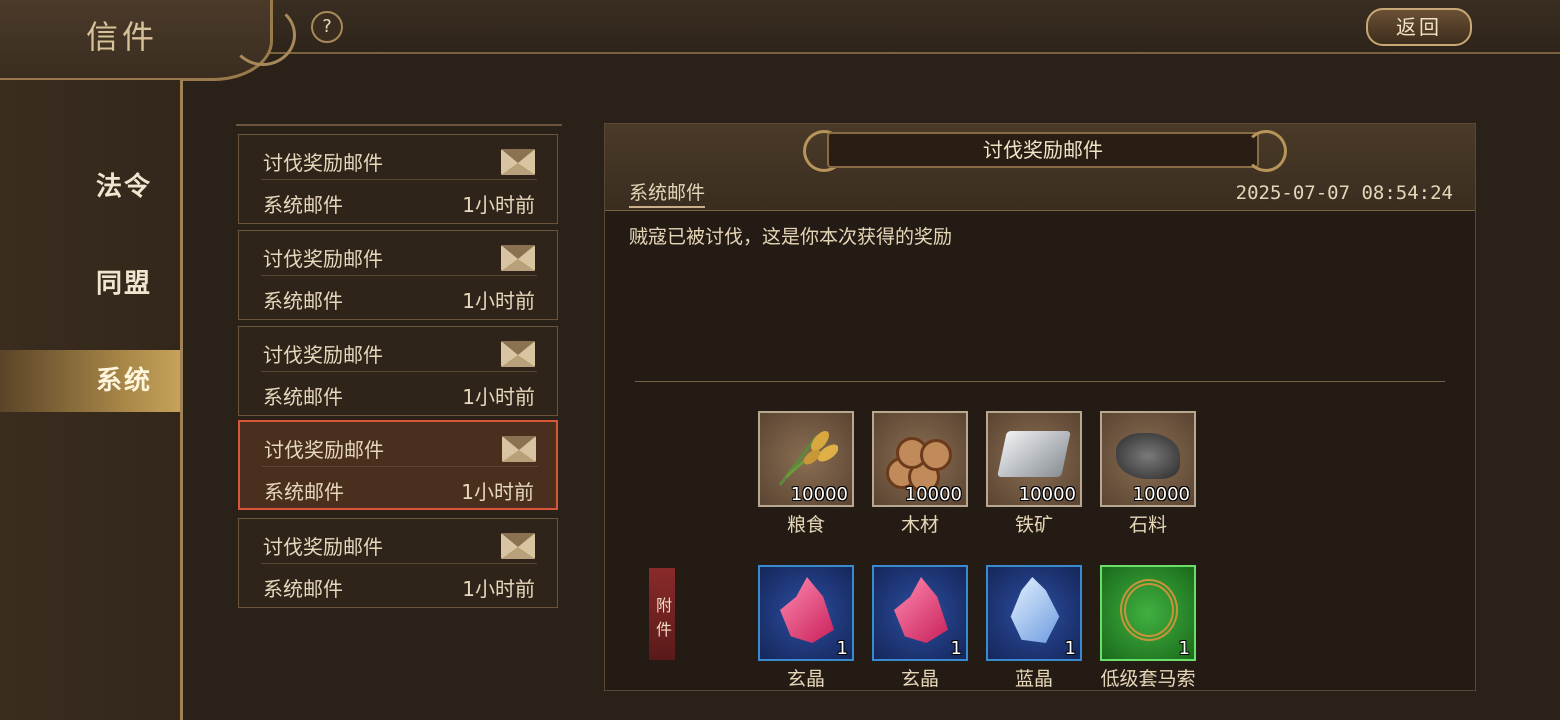  What do you see at coordinates (1035, 610) in the screenshot?
I see `blue-crystal-icon` at bounding box center [1035, 610].